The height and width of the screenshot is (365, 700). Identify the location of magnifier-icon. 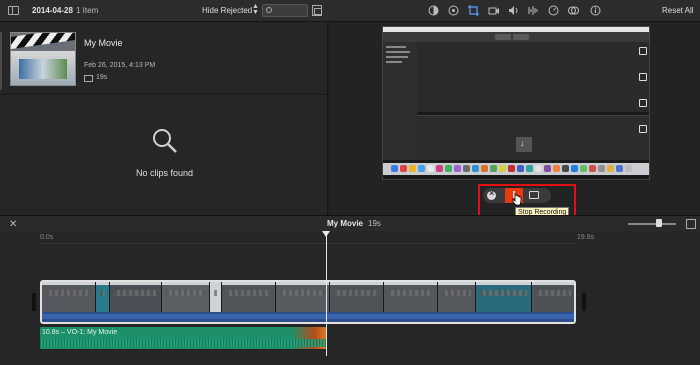
(165, 141).